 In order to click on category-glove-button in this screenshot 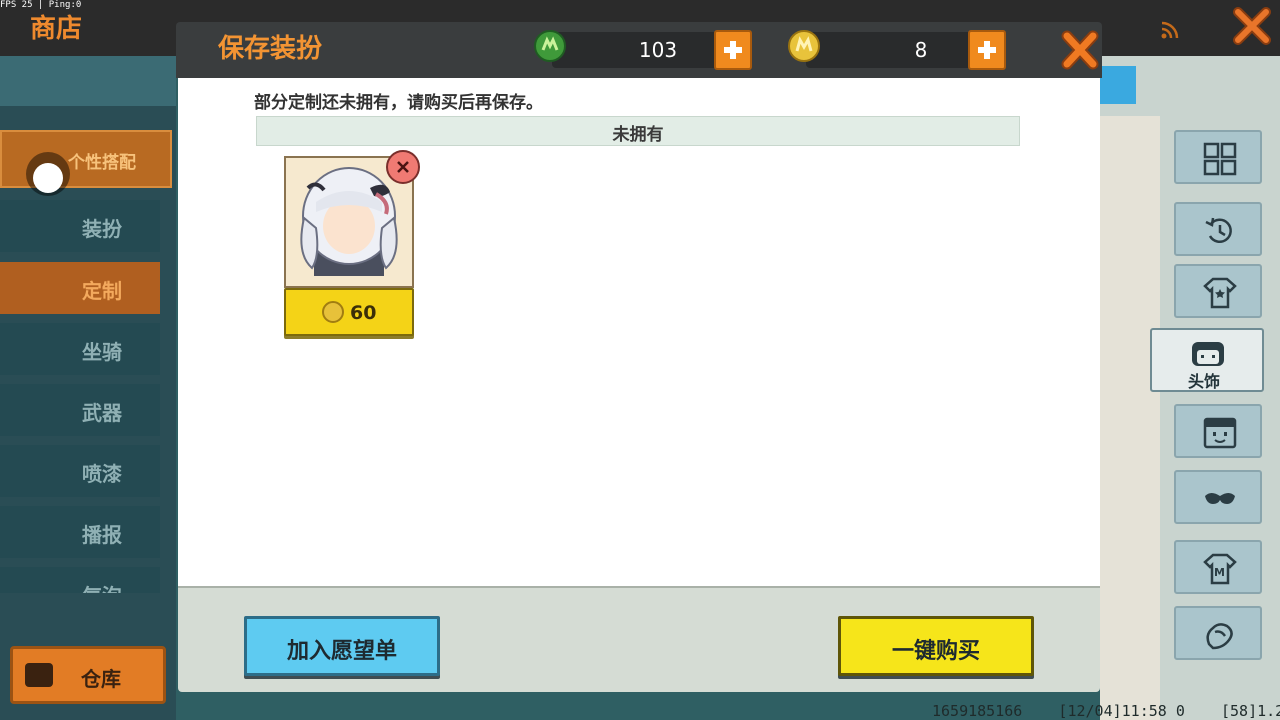, I will do `click(1218, 633)`.